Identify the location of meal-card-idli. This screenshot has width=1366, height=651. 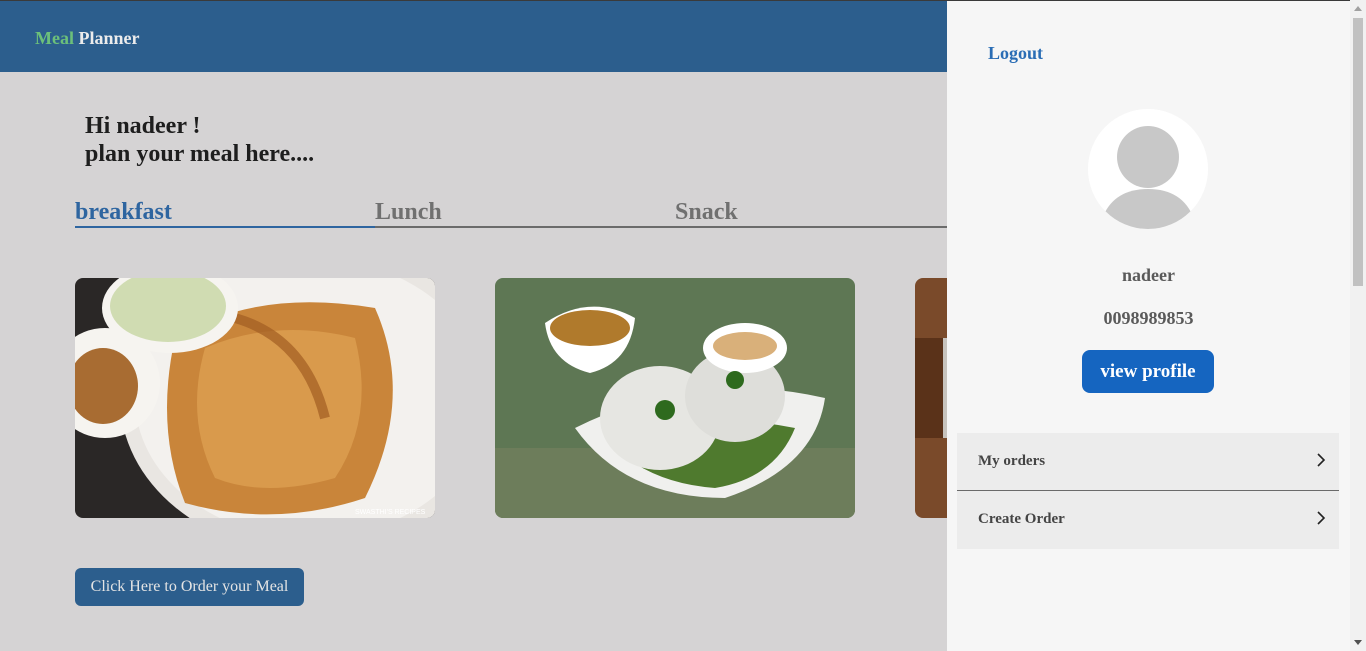
(675, 398).